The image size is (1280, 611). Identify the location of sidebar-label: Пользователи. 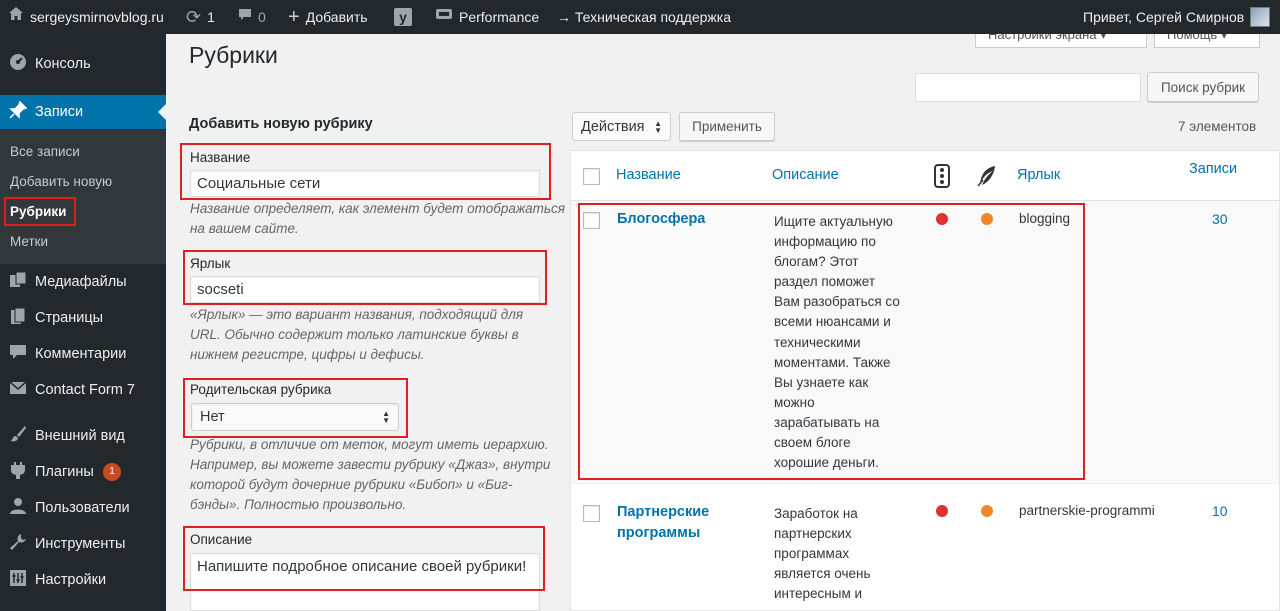
(82, 508).